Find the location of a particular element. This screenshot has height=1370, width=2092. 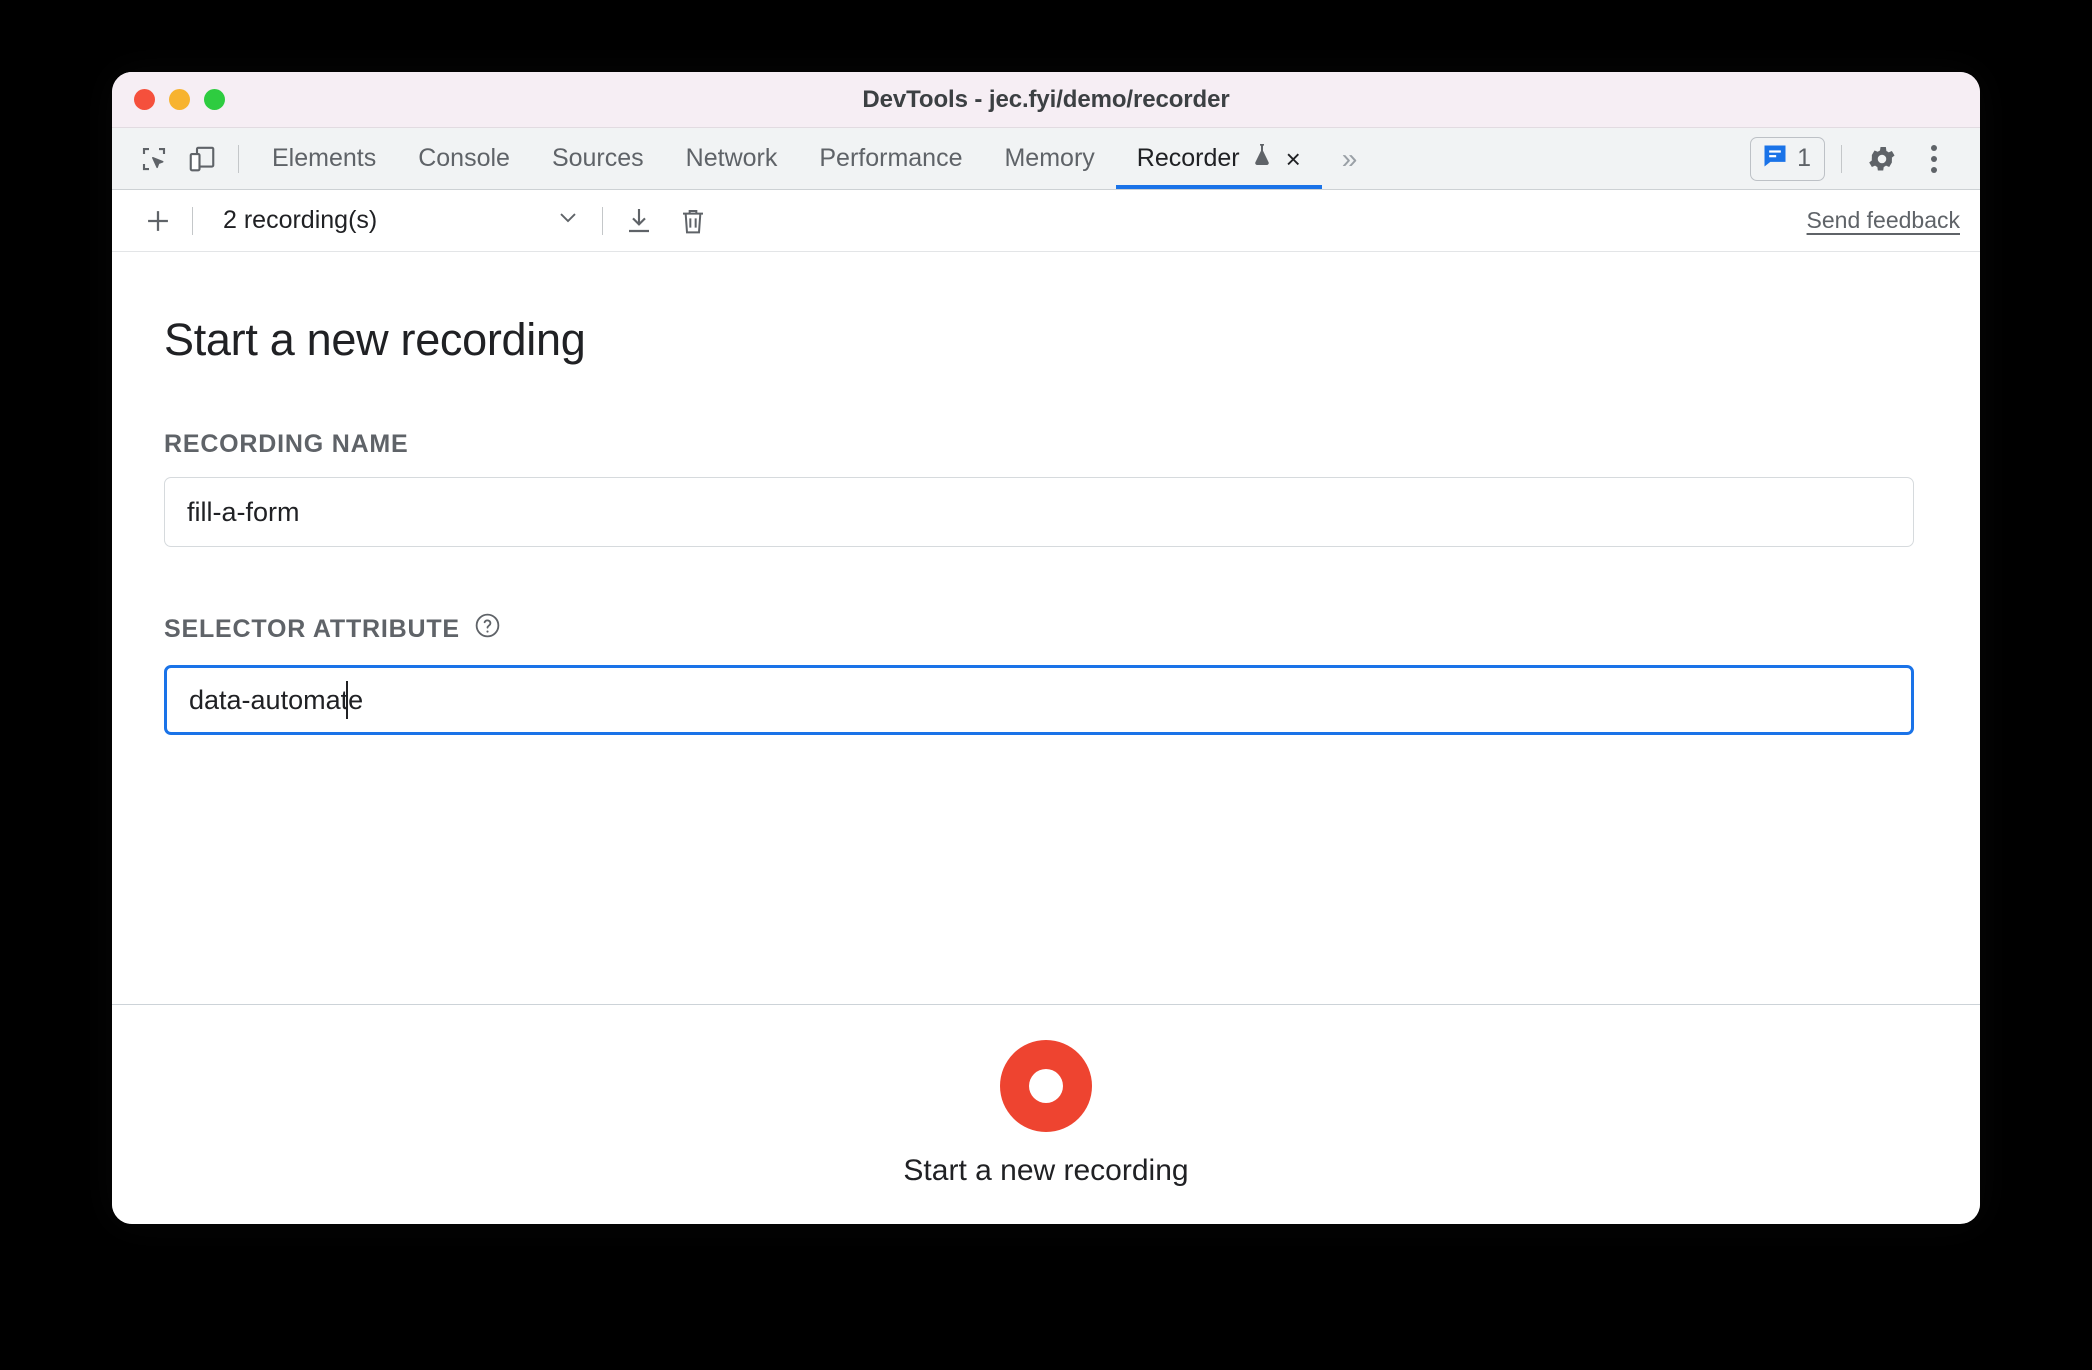

selector-attribute-input-wrap is located at coordinates (1039, 700).